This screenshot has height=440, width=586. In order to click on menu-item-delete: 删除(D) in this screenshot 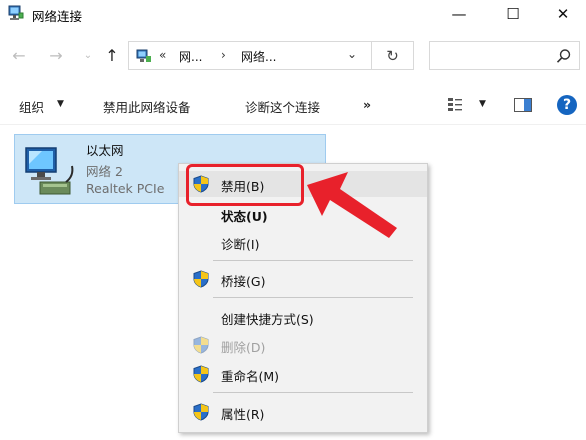, I will do `click(303, 345)`.